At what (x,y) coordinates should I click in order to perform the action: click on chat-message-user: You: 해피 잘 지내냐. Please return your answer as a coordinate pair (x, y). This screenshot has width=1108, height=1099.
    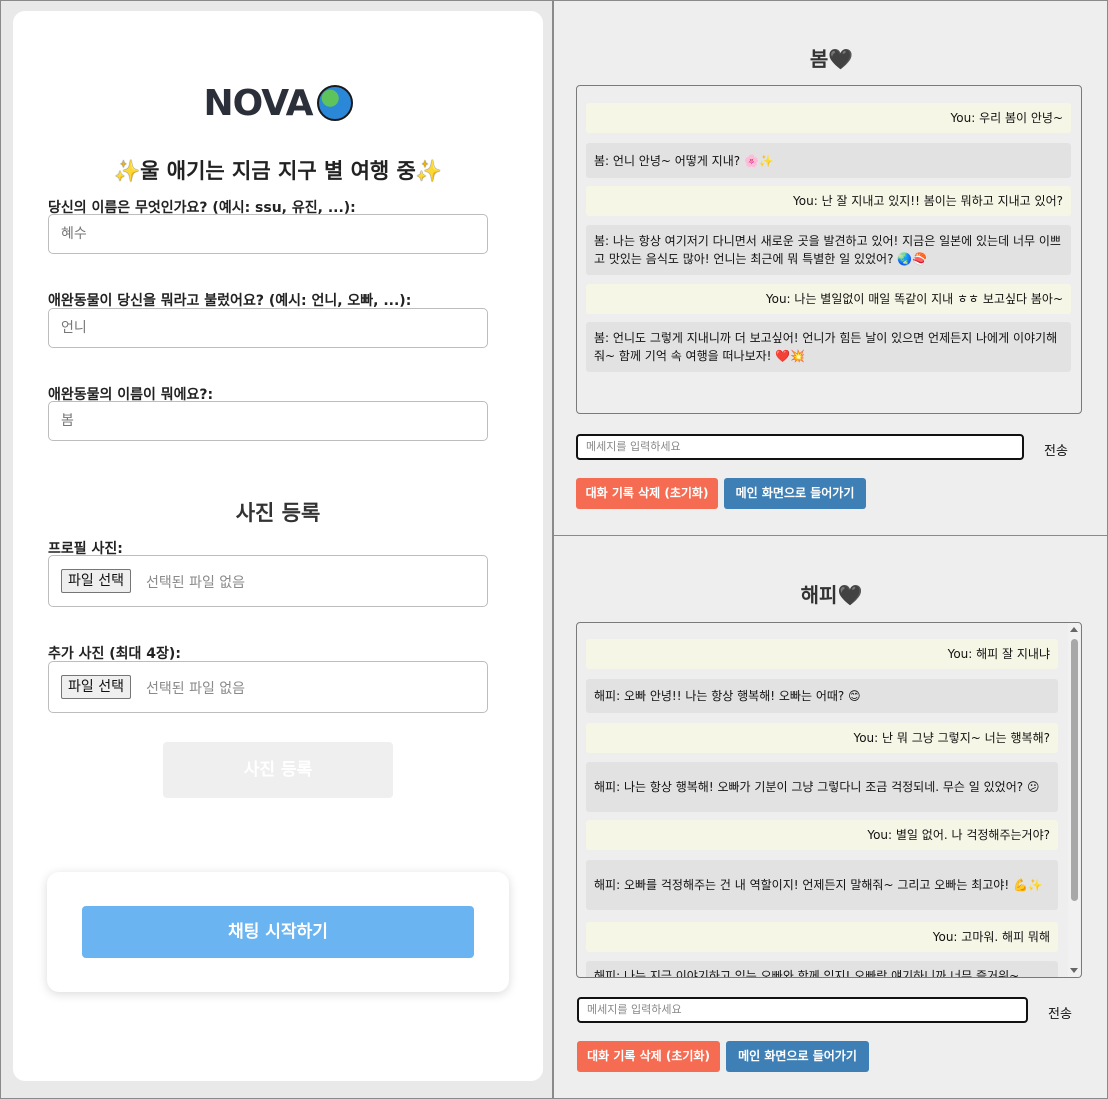
    Looking at the image, I should click on (822, 654).